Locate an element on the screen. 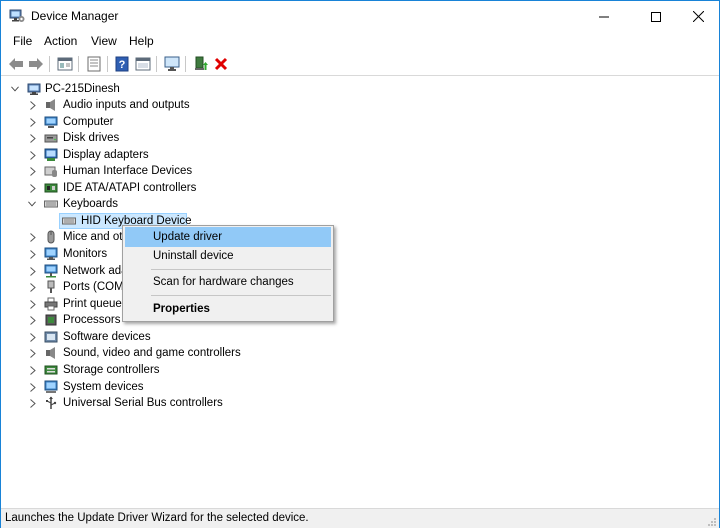 This screenshot has width=720, height=528. tree-item-label: Ports (COM is located at coordinates (93, 287).